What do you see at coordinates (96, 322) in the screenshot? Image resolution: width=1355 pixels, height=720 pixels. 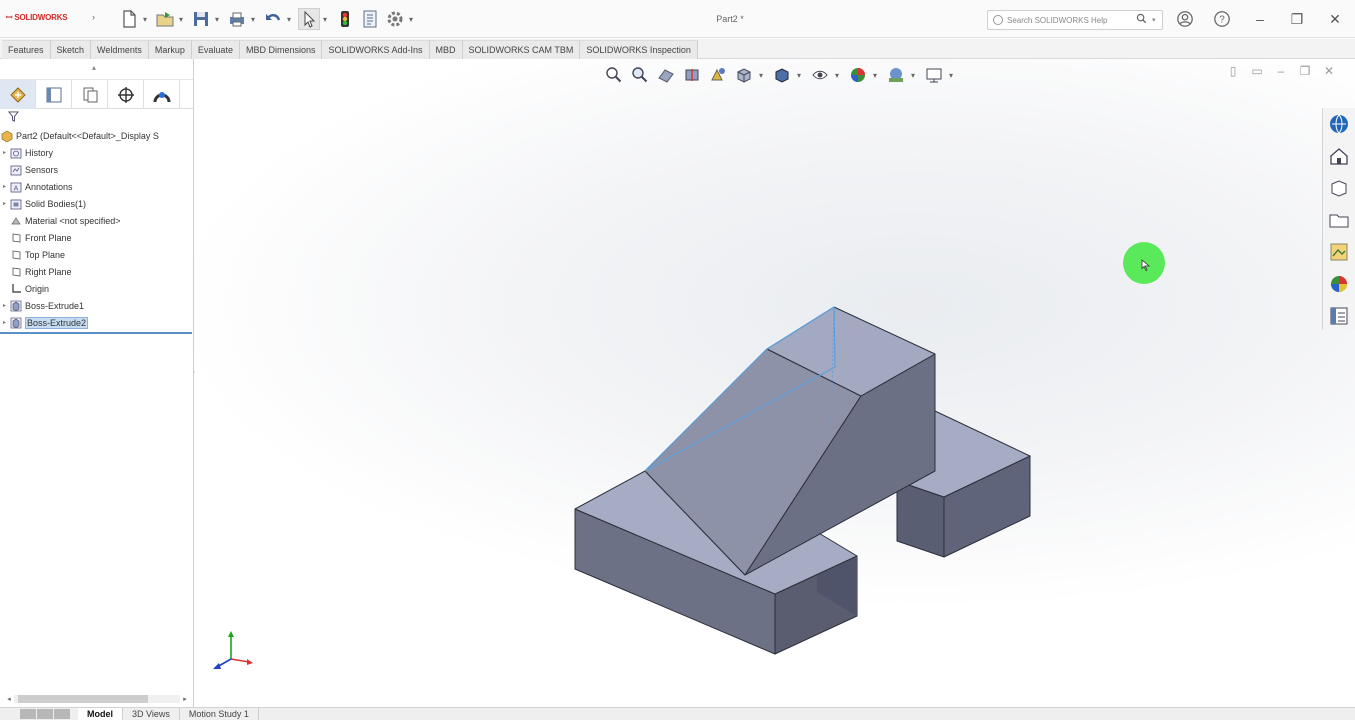 I see `tree-item-boss-extrude2: ▸ Boss-Extrude2` at bounding box center [96, 322].